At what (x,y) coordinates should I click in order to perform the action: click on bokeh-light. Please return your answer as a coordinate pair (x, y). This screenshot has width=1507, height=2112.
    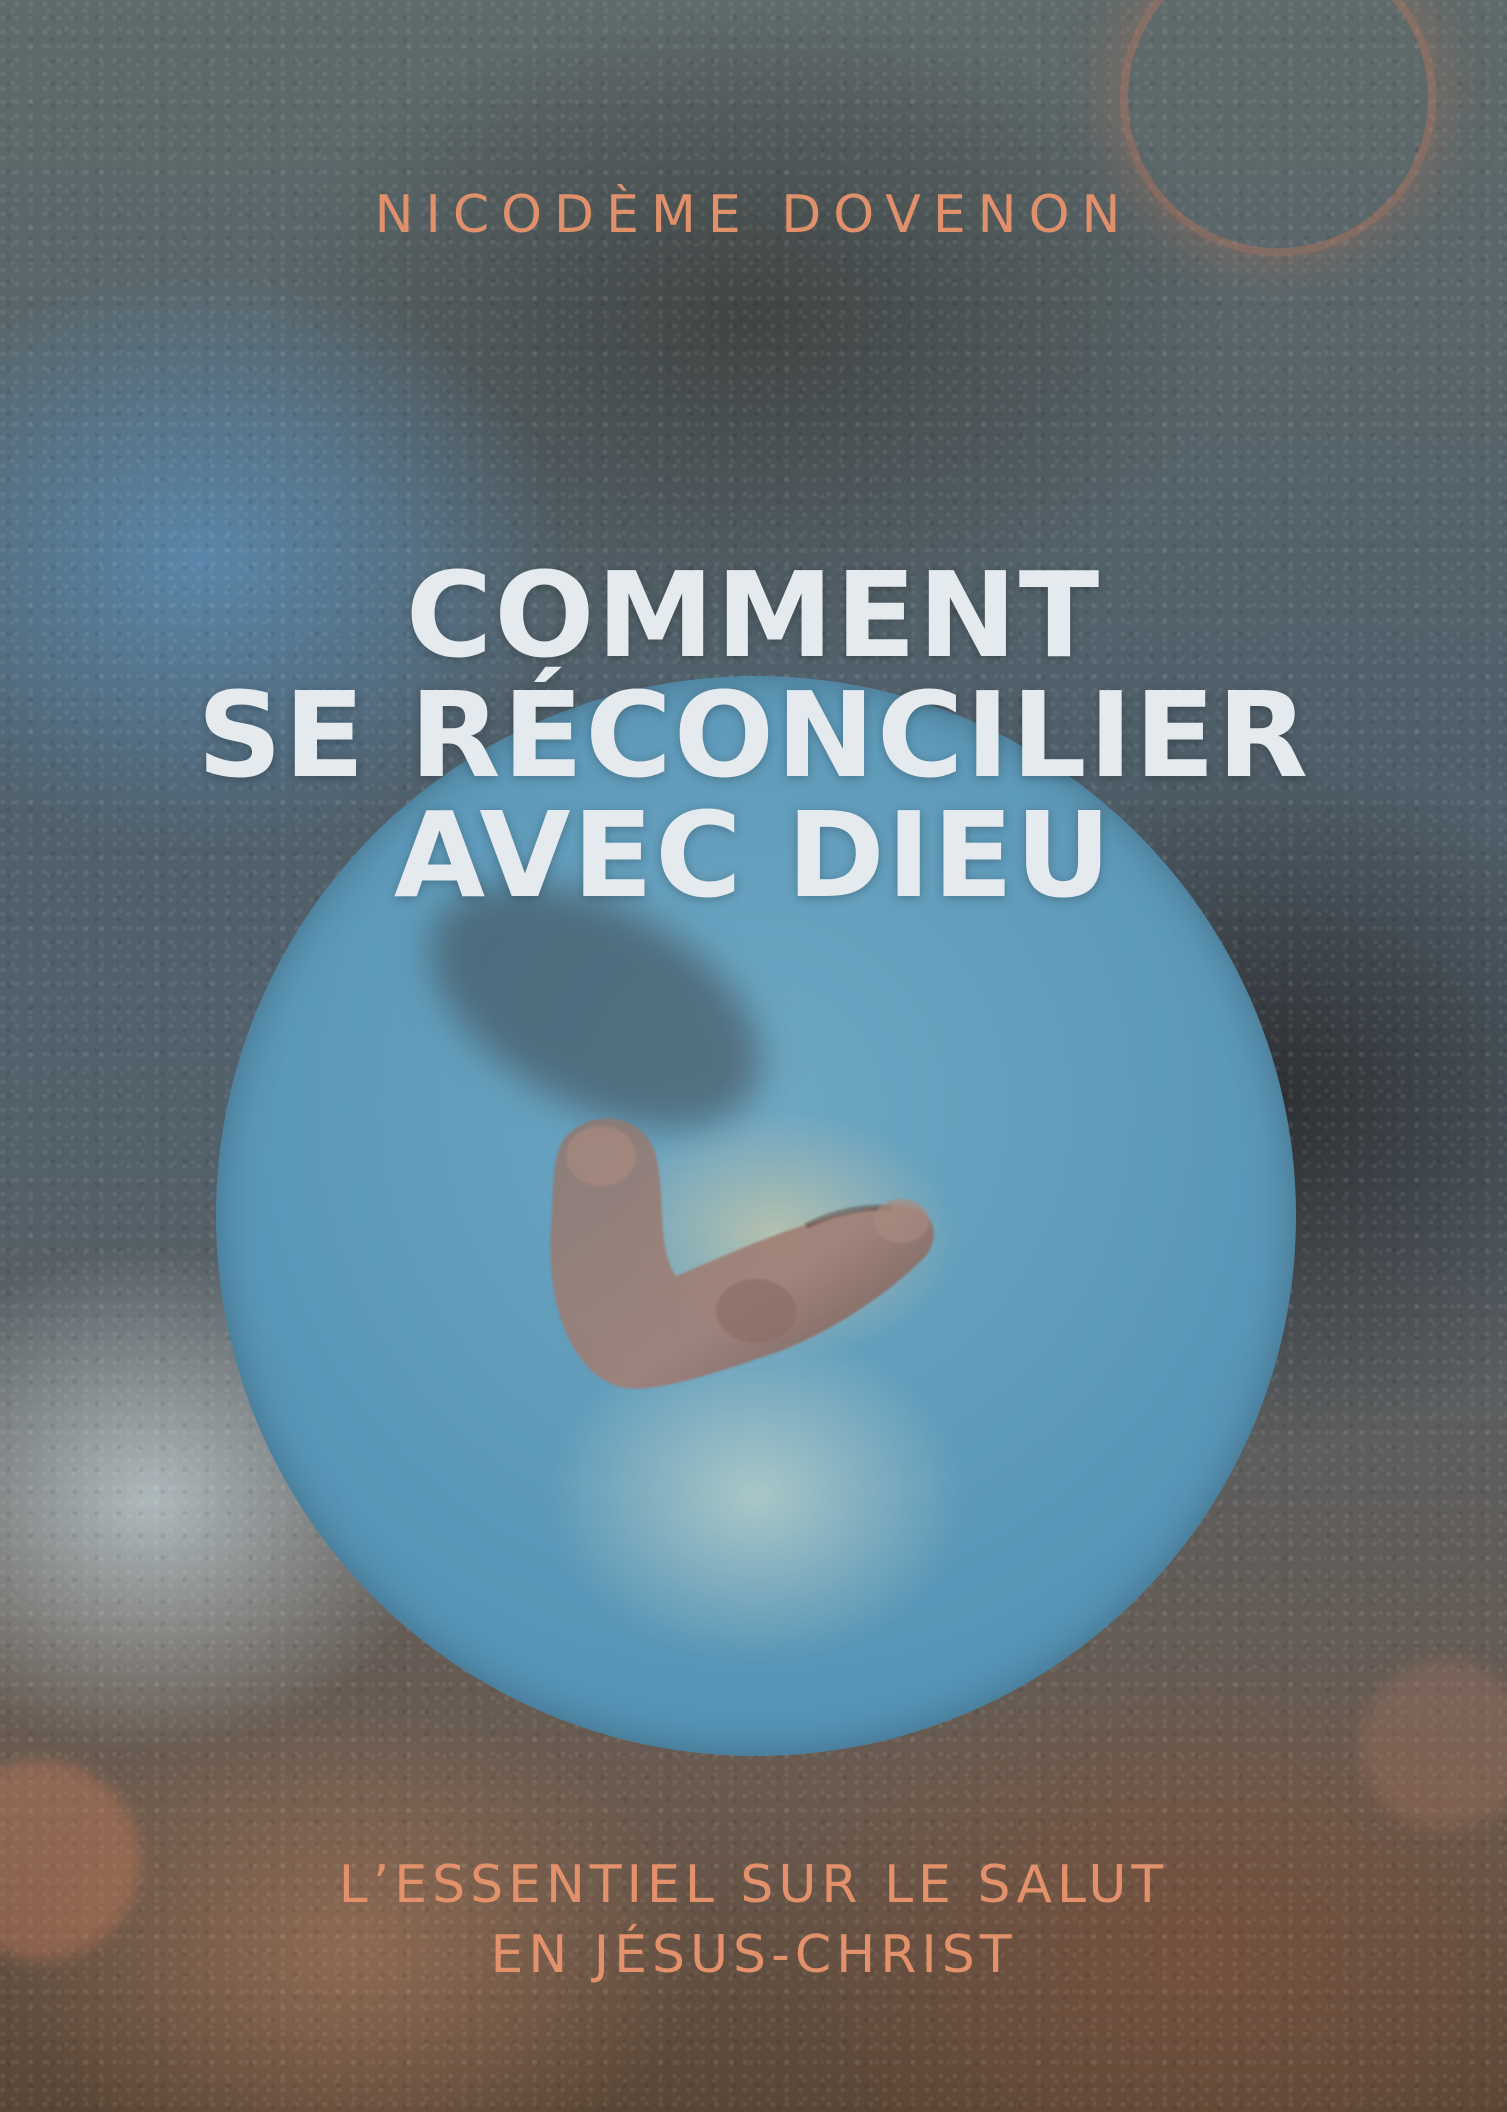
    Looking at the image, I should click on (1433, 1745).